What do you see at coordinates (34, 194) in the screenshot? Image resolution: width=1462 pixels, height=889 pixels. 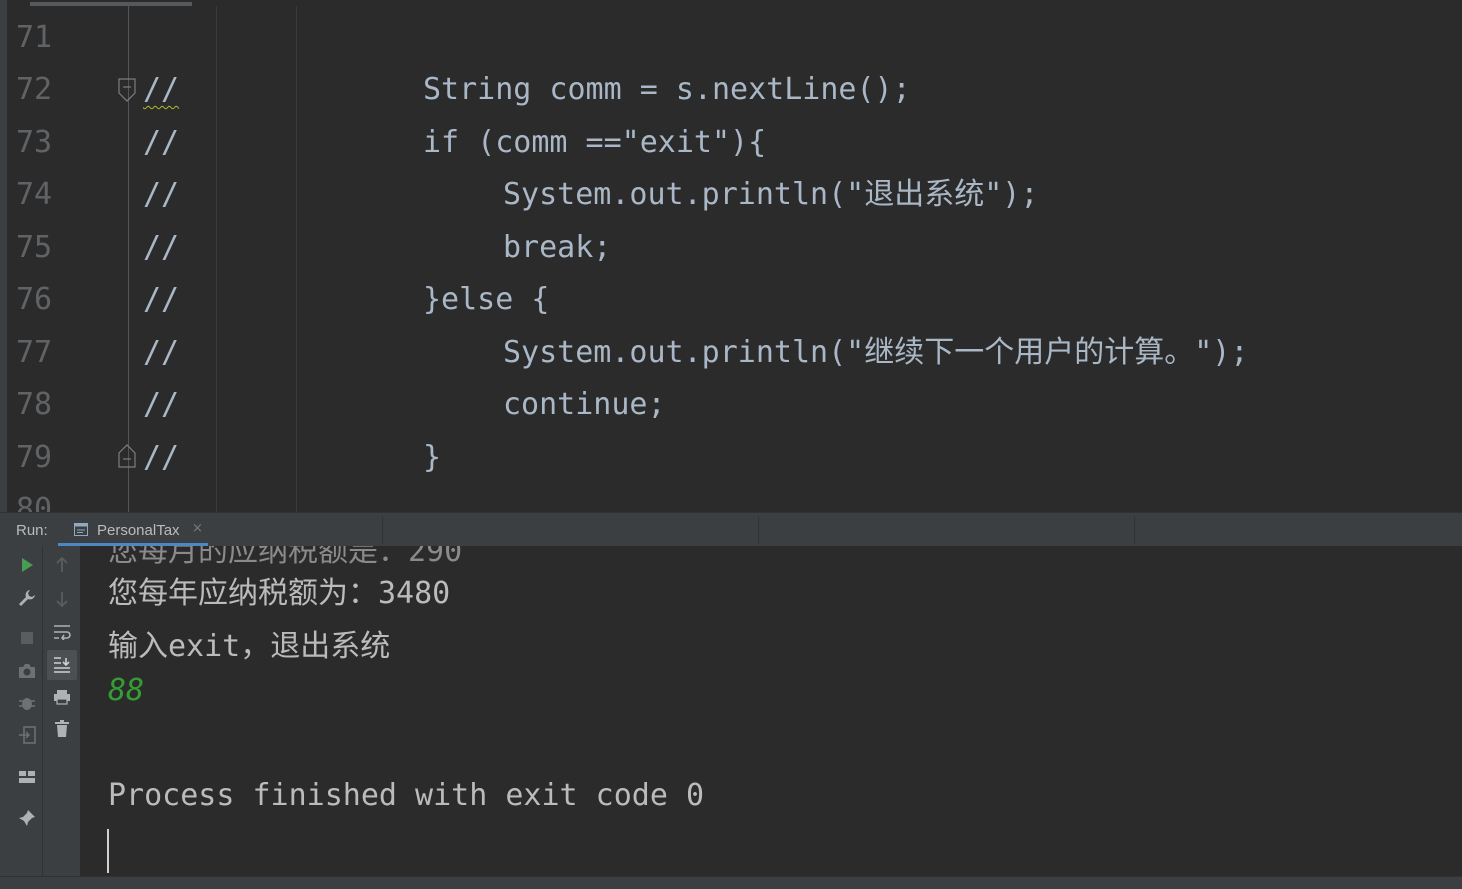 I see `line-number: 74` at bounding box center [34, 194].